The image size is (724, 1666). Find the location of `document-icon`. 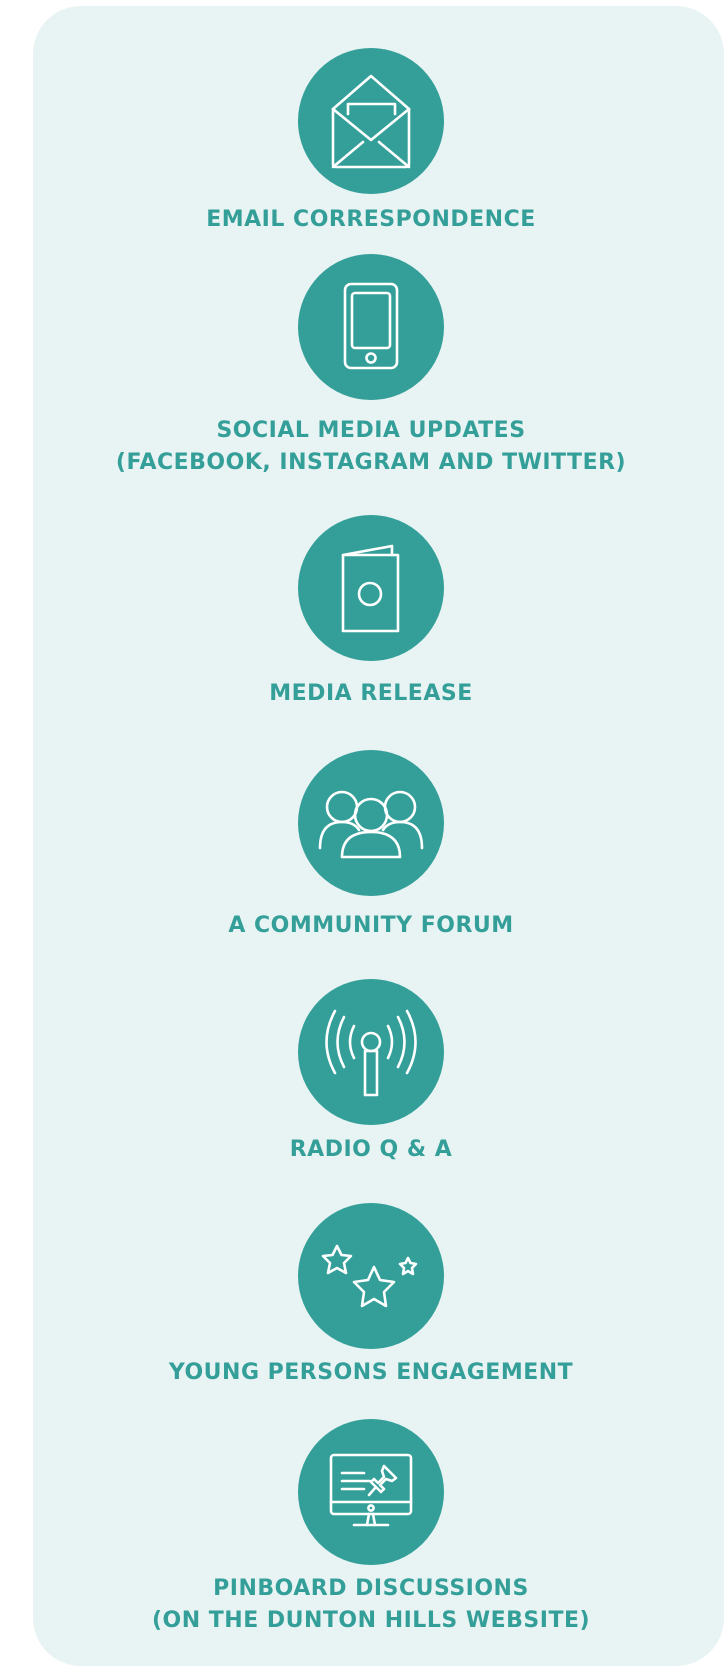

document-icon is located at coordinates (371, 588).